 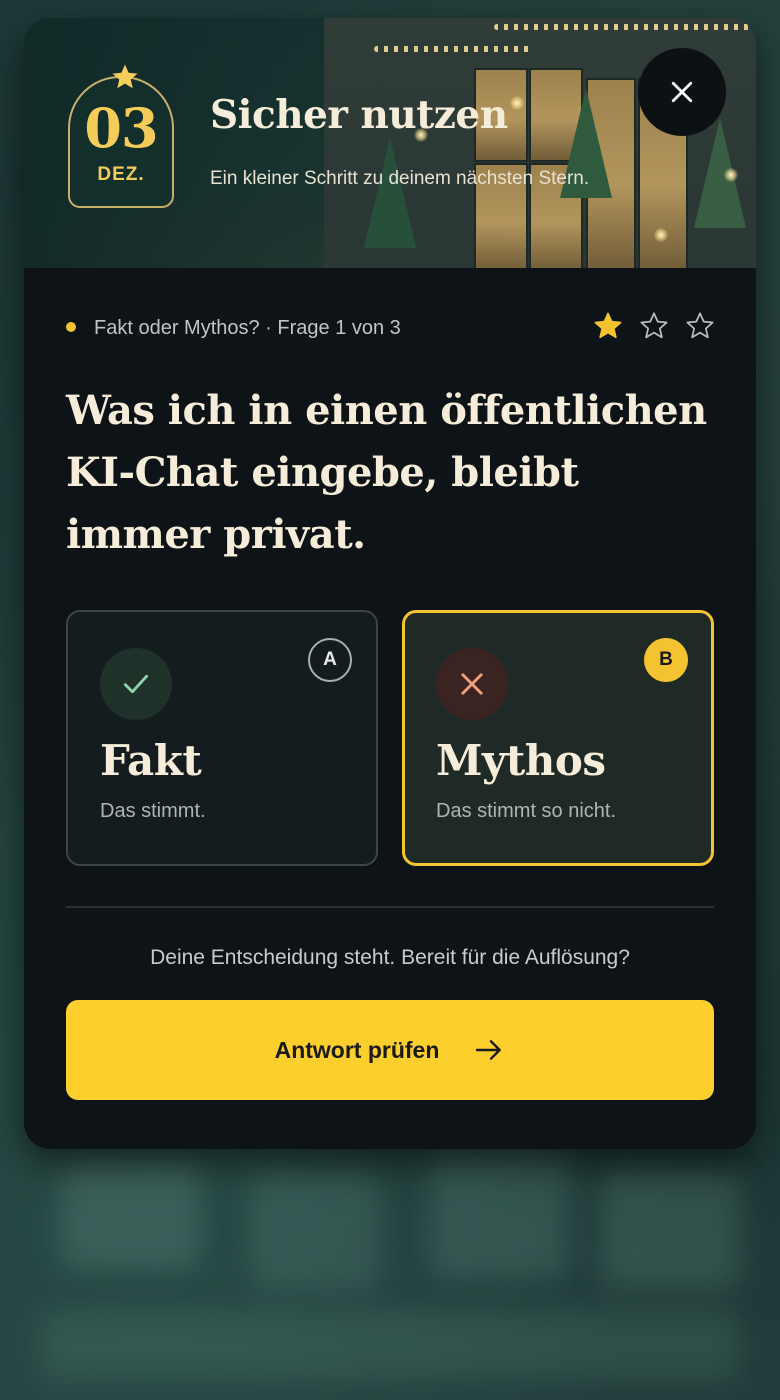 What do you see at coordinates (526, 811) in the screenshot?
I see `option-description: Das stimmt so nicht.` at bounding box center [526, 811].